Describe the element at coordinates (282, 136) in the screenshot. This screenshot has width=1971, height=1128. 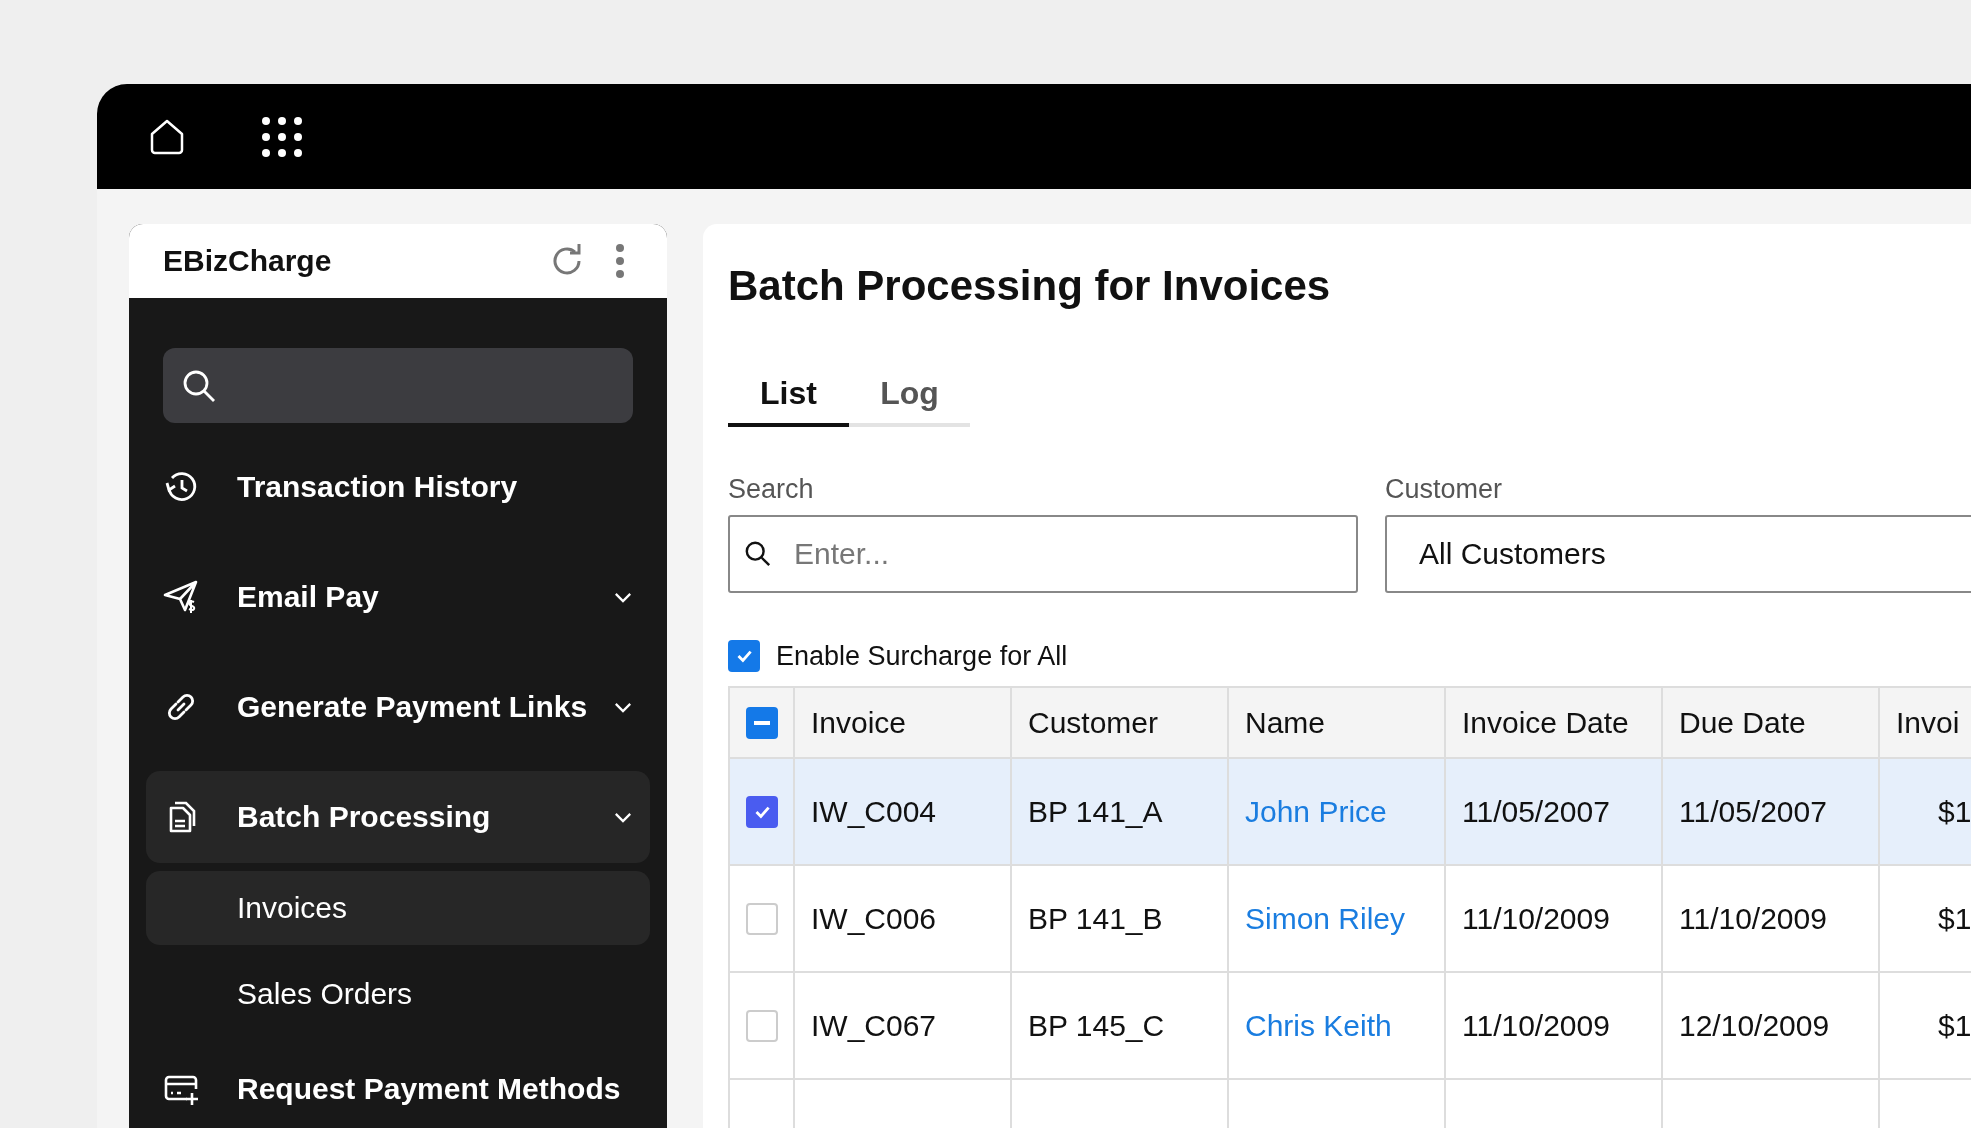
I see `apps-grid-icon` at that location.